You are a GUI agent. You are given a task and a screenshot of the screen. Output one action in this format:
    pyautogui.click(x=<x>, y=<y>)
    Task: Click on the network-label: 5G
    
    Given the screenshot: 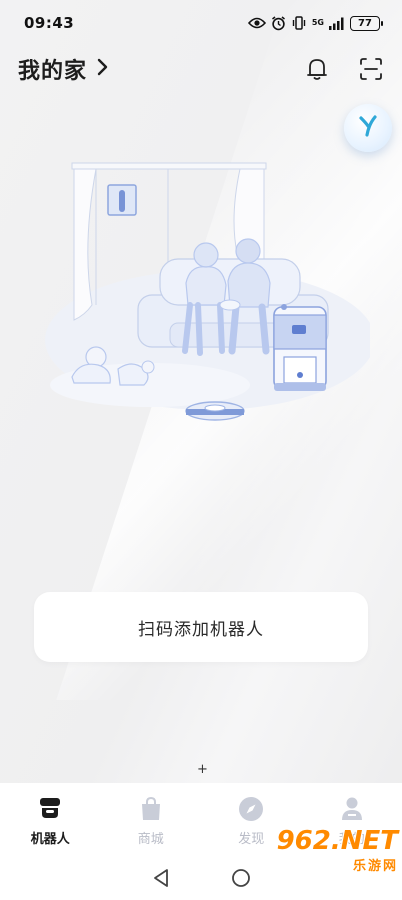 What is the action you would take?
    pyautogui.click(x=317, y=22)
    